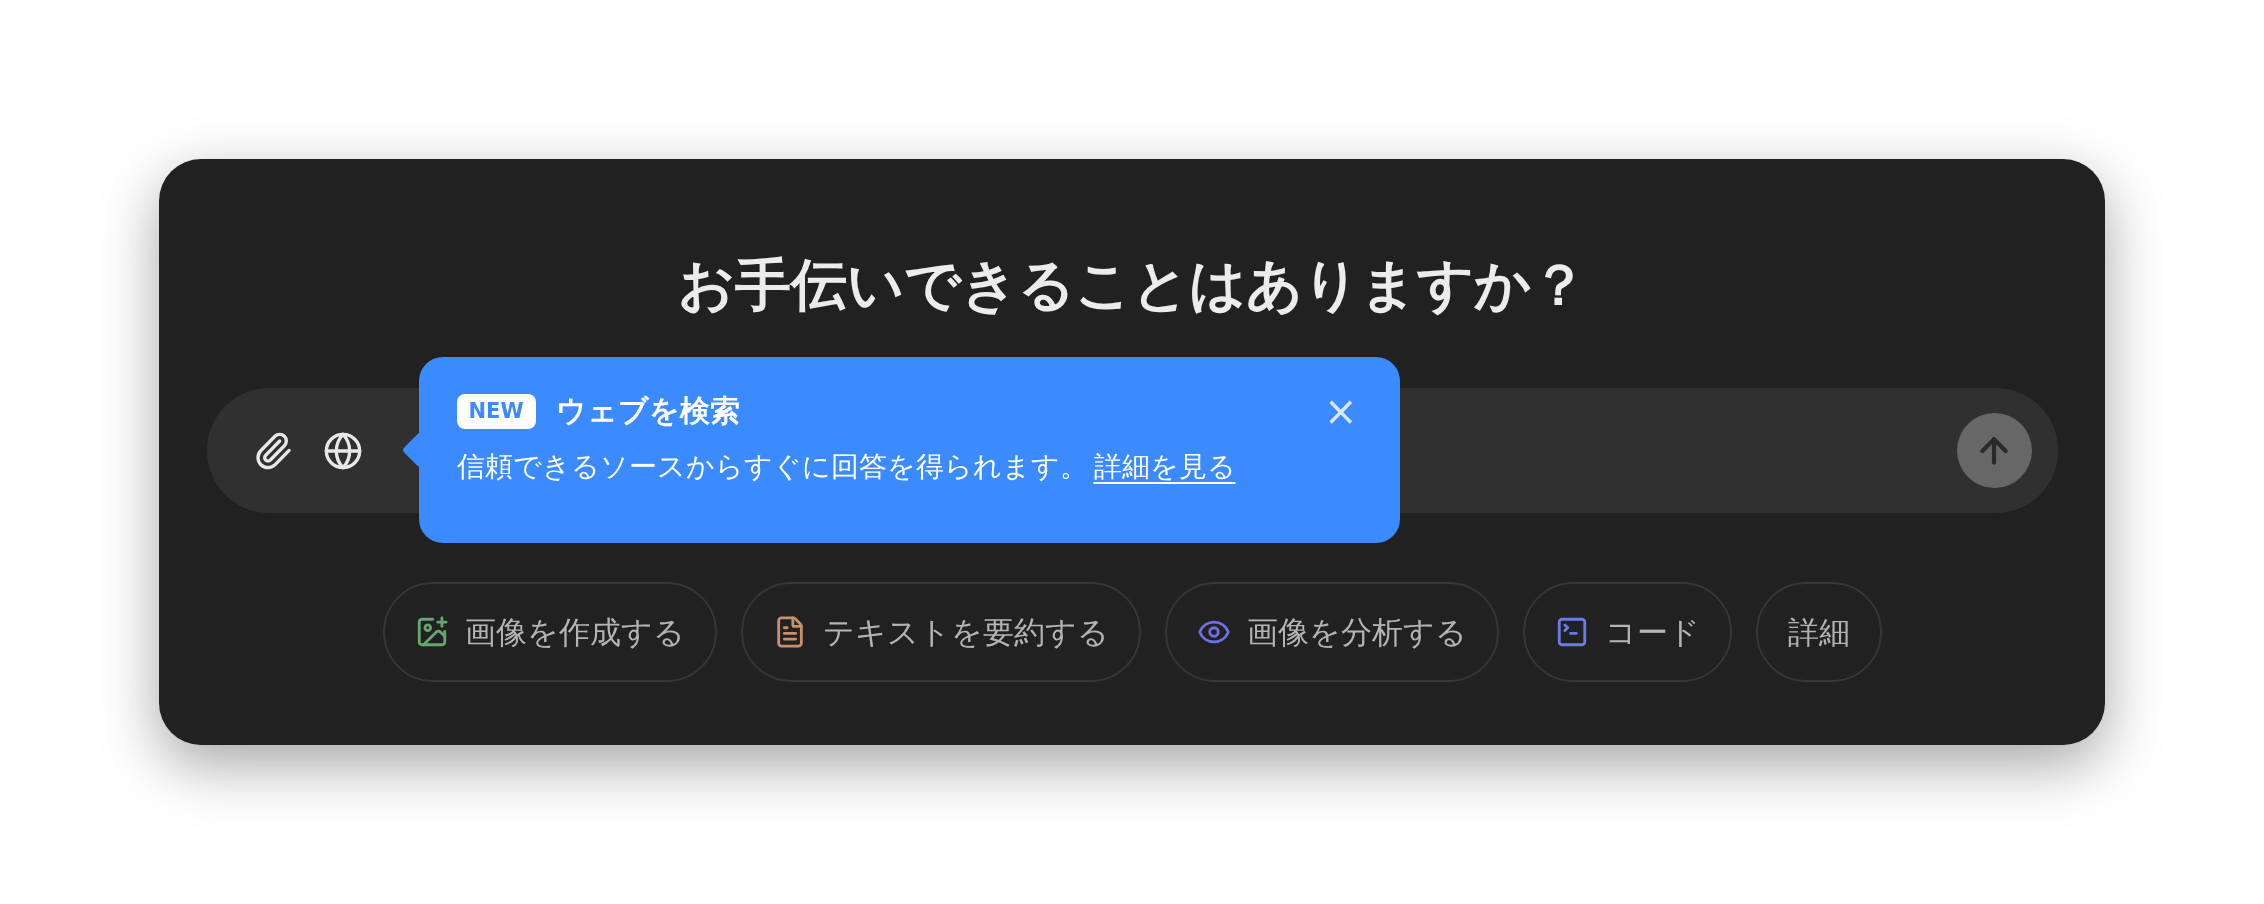  Describe the element at coordinates (772, 467) in the screenshot. I see `tooltip-text: 信頼できるソースからすぐに回答を得られます。` at that location.